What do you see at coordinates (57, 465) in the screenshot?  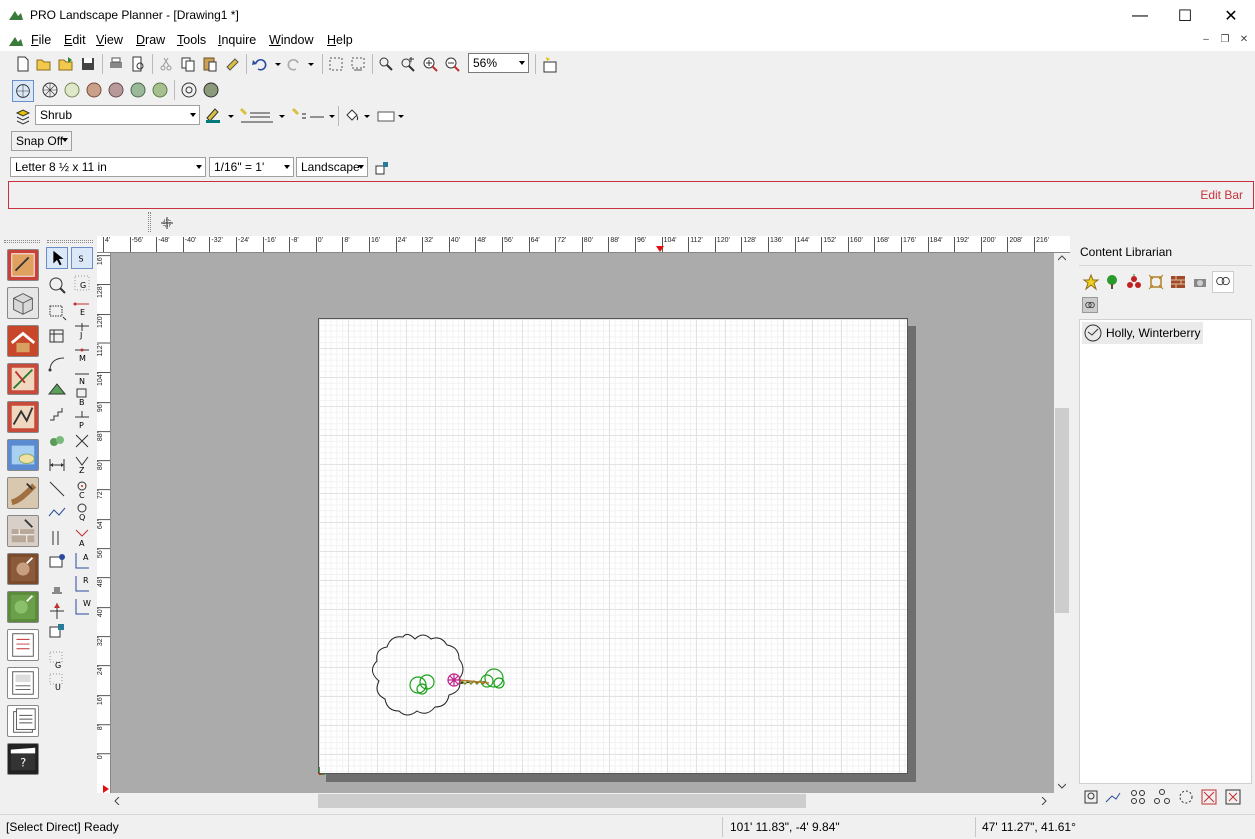 I see `dimension-tool-icon` at bounding box center [57, 465].